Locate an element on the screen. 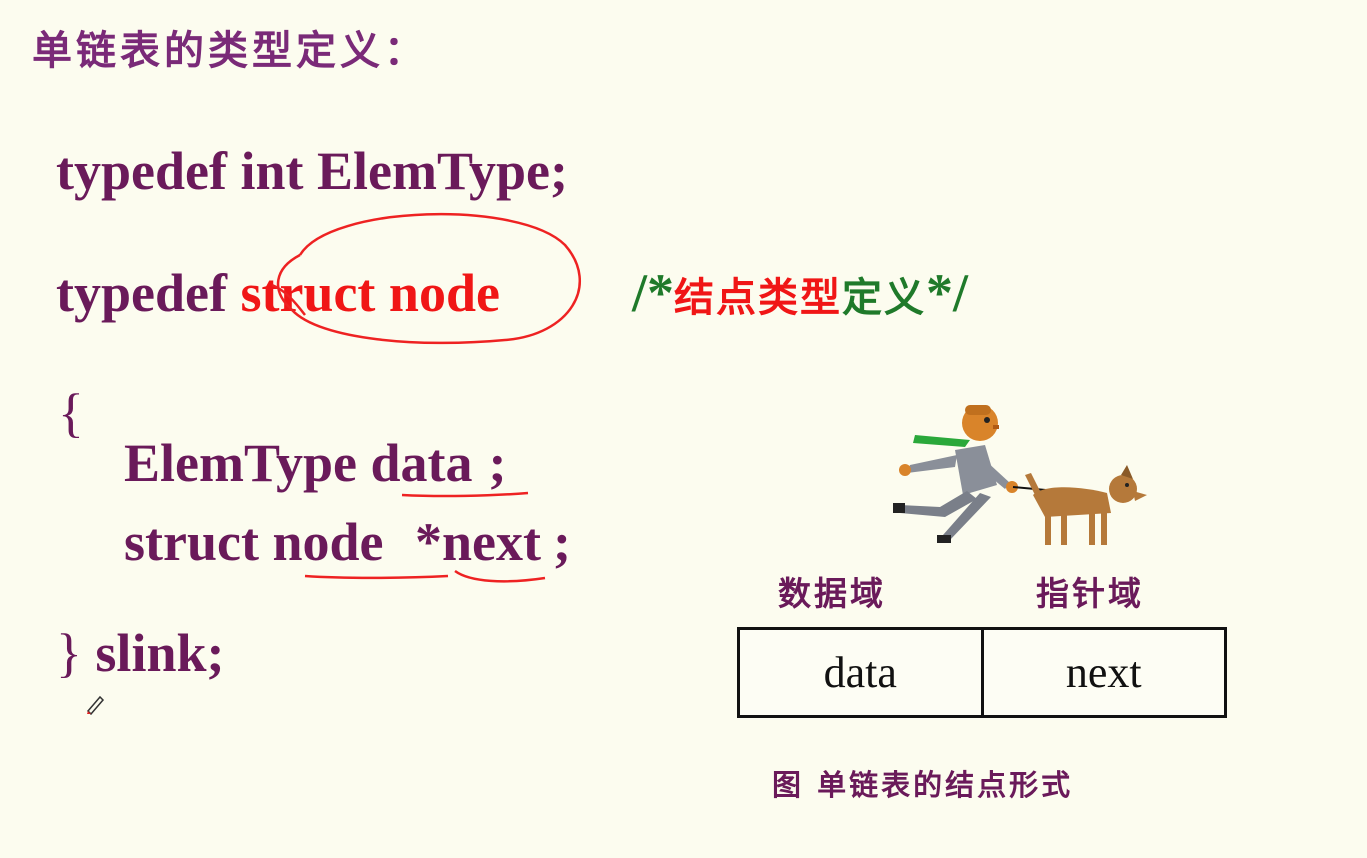 This screenshot has width=1367, height=858. pen-cursor-icon is located at coordinates (95, 705).